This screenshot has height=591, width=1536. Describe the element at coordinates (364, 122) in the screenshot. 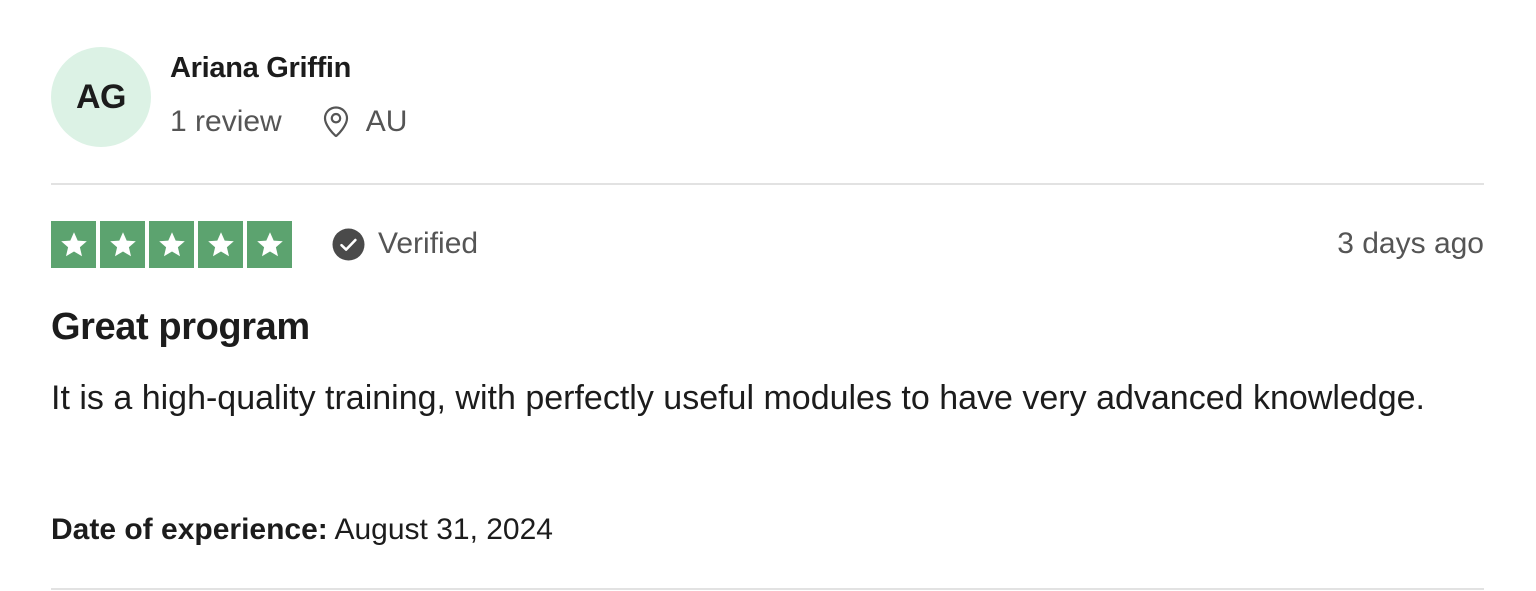

I see `consumer-location: AU` at that location.